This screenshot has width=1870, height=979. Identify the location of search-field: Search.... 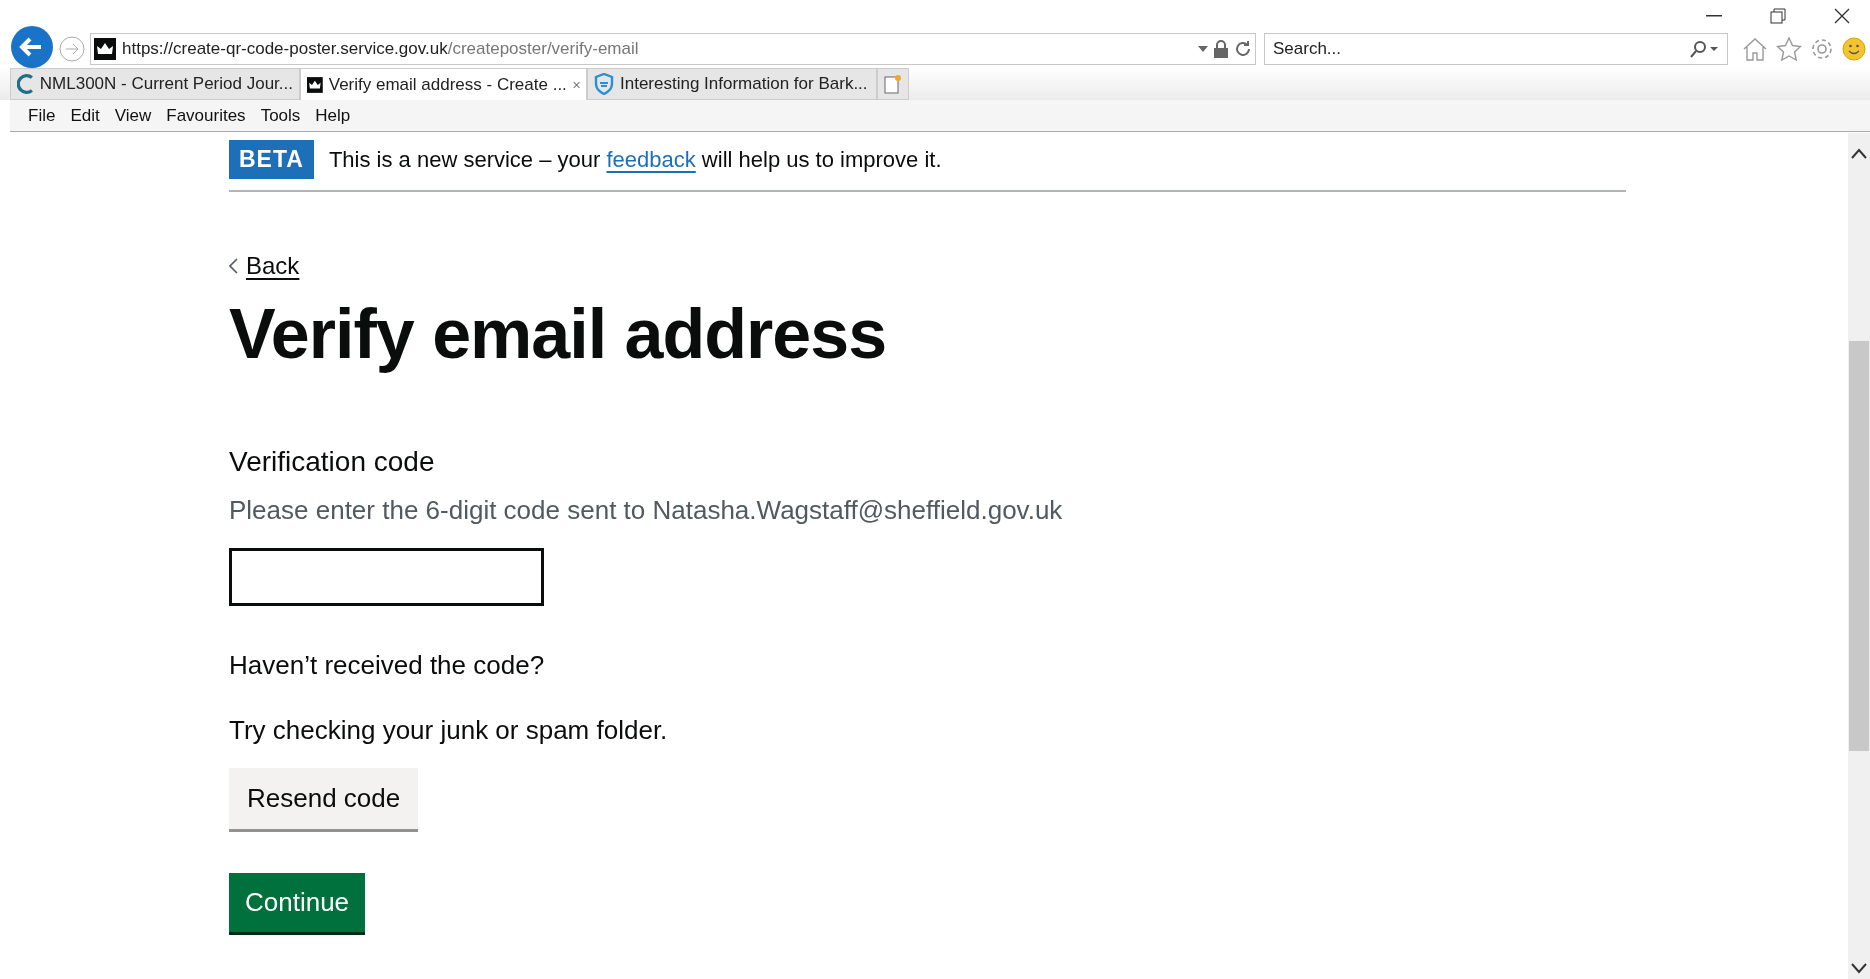
(1496, 49).